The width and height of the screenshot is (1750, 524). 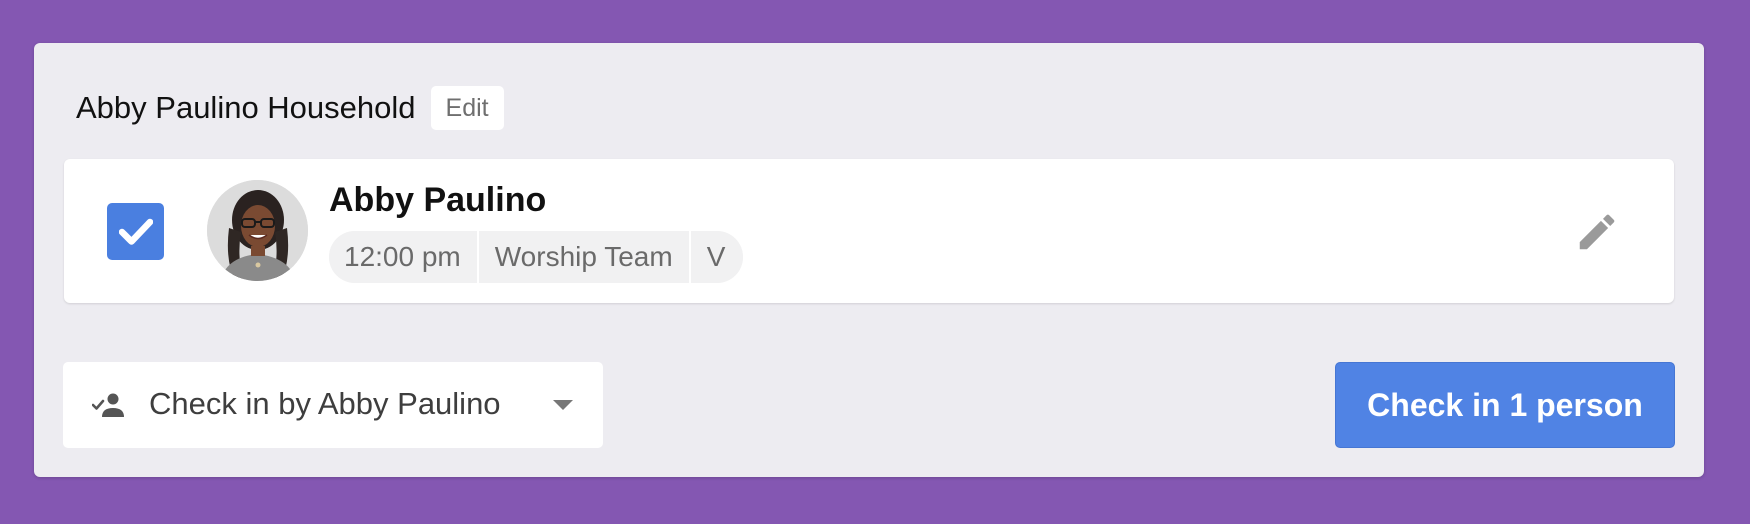 I want to click on checkmark-icon, so click(x=135, y=231).